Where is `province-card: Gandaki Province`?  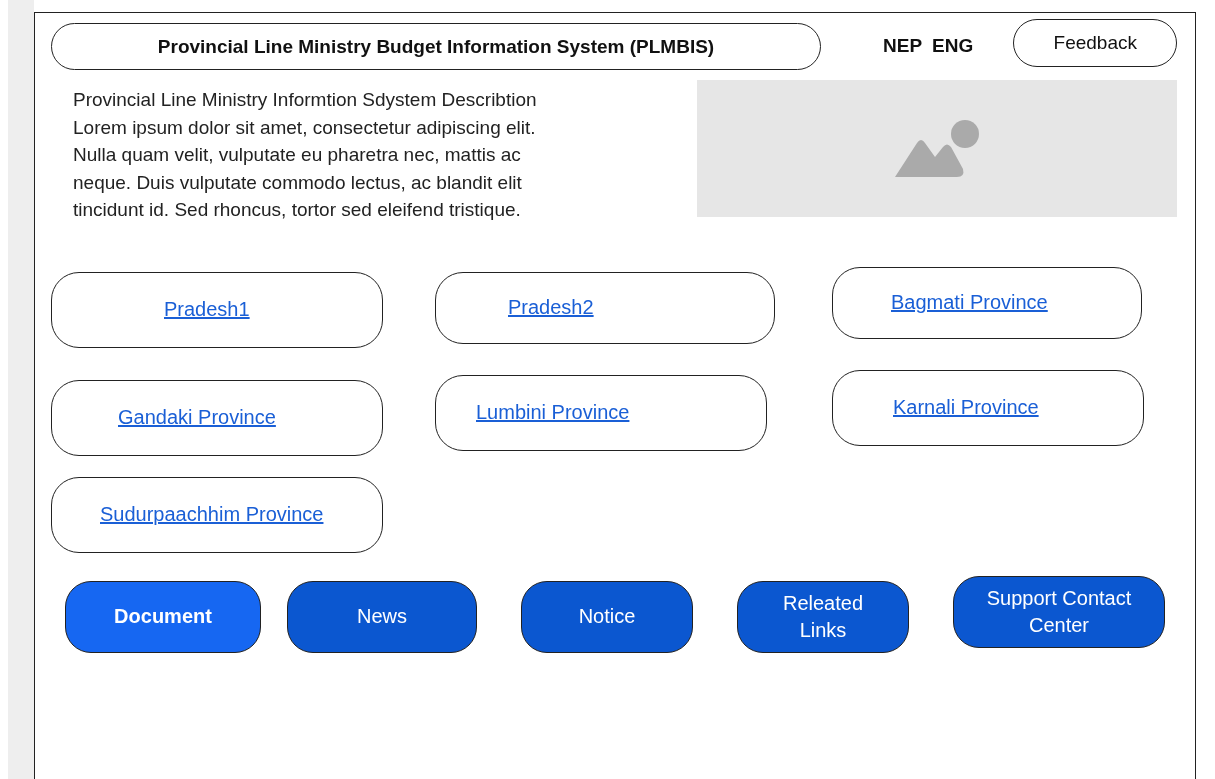 province-card: Gandaki Province is located at coordinates (217, 417).